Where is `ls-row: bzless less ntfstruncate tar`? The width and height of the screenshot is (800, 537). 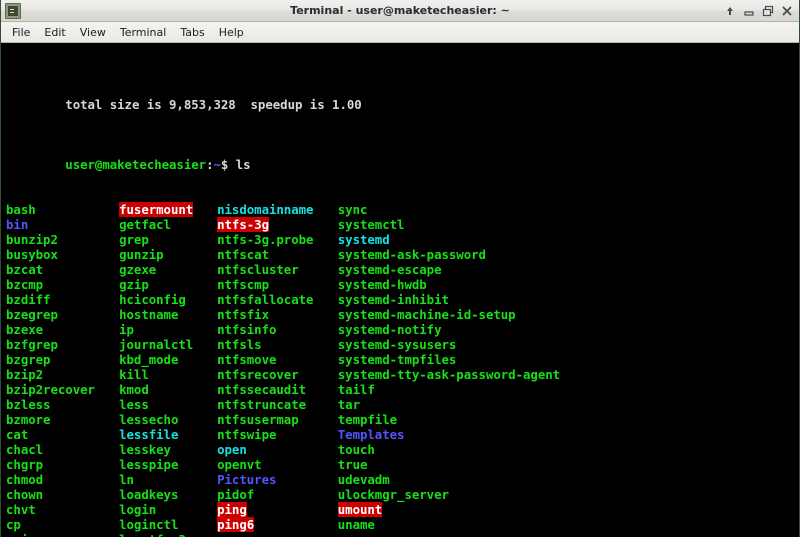
ls-row: bzless less ntfstruncate tar is located at coordinates (401, 404).